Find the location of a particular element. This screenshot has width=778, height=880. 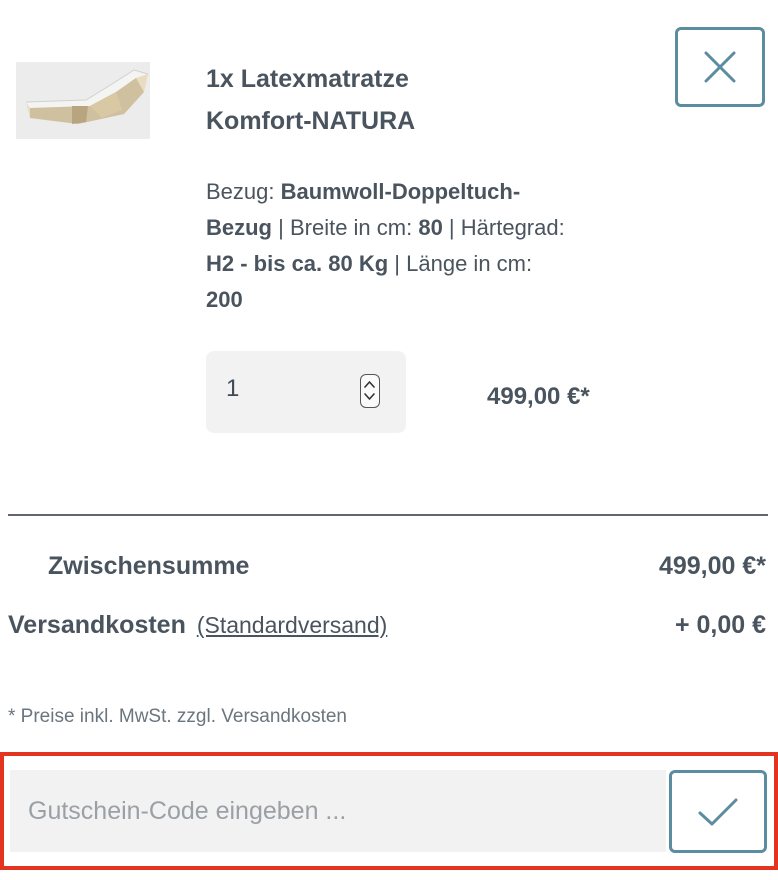

stepper-arrows-icon is located at coordinates (369, 390).